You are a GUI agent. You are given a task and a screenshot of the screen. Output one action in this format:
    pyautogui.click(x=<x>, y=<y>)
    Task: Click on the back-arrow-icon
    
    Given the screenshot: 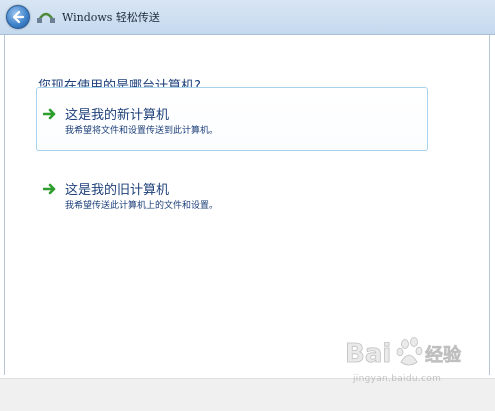 What is the action you would take?
    pyautogui.click(x=18, y=17)
    